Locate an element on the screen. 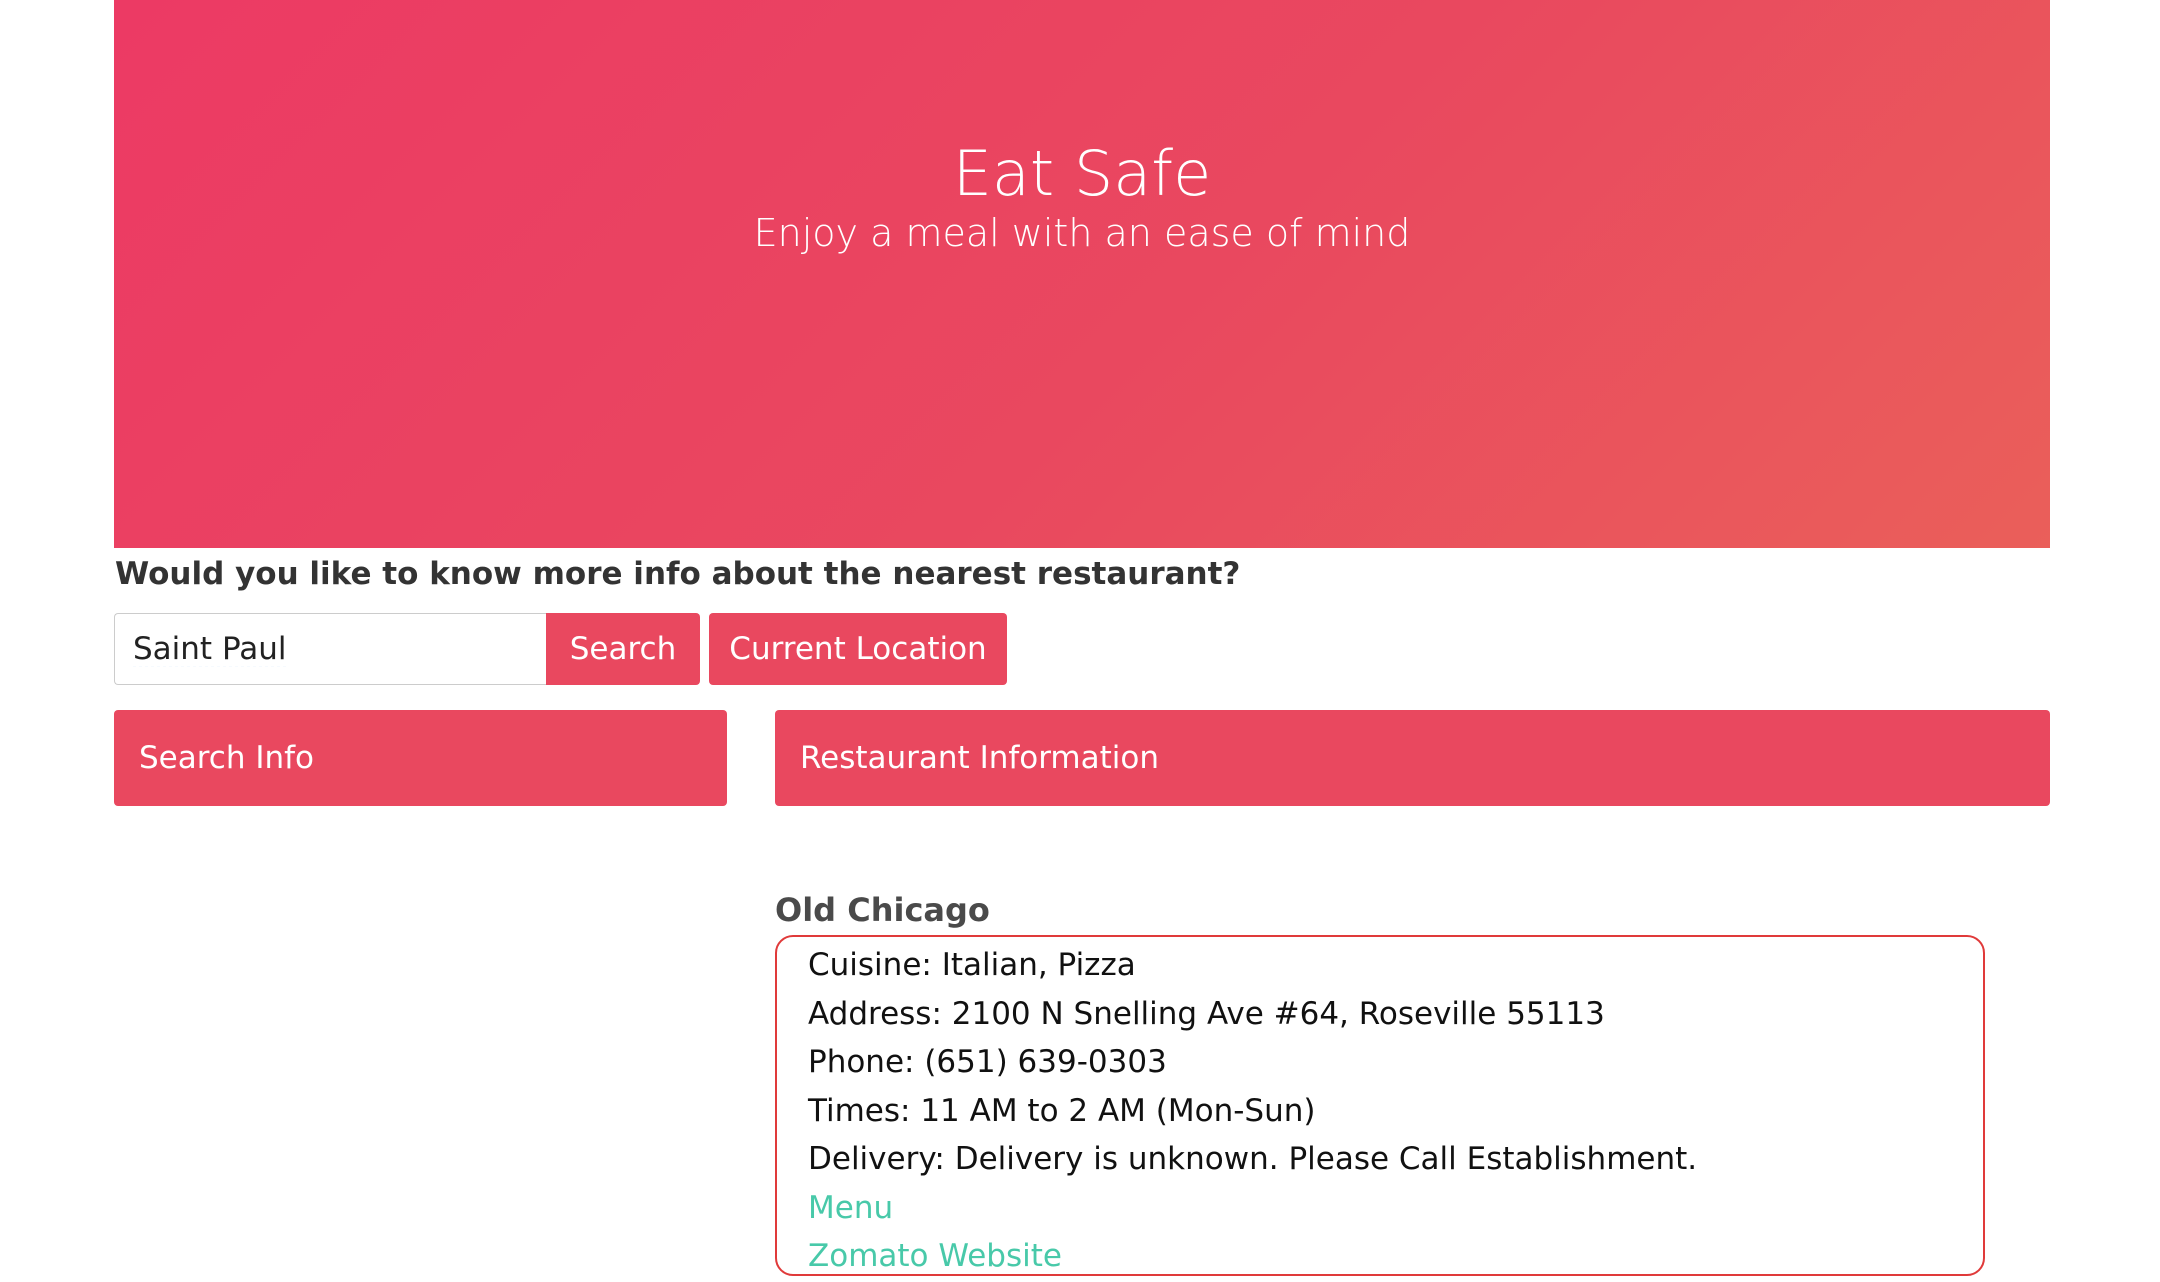 This screenshot has height=1282, width=2160. restaurant-name: Old Chicago is located at coordinates (882, 910).